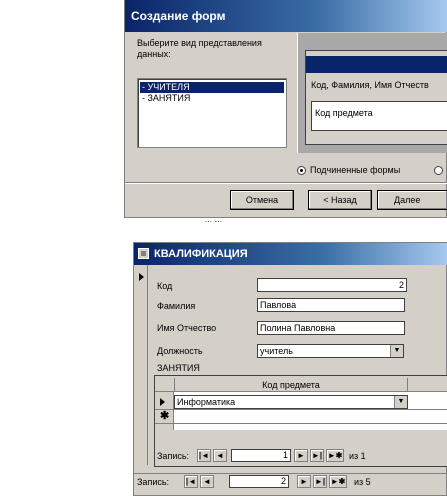  I want to click on subform-record-count: из 1, so click(357, 456).